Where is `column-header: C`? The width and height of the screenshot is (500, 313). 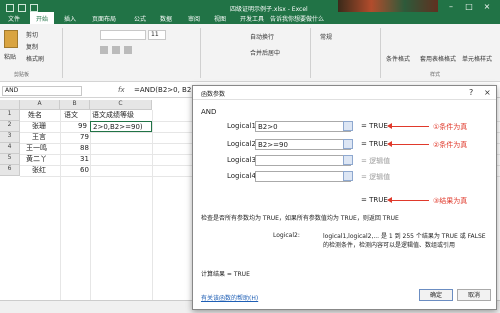 column-header: C is located at coordinates (121, 105).